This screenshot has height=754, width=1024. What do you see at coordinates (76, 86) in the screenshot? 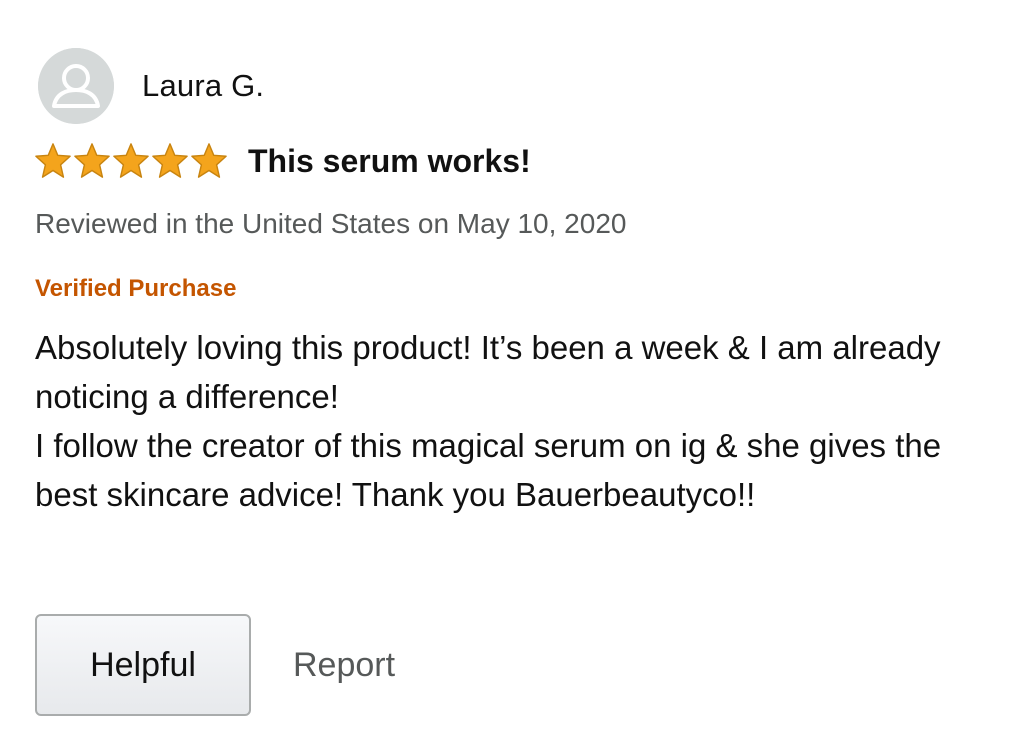
I see `user-avatar-icon` at bounding box center [76, 86].